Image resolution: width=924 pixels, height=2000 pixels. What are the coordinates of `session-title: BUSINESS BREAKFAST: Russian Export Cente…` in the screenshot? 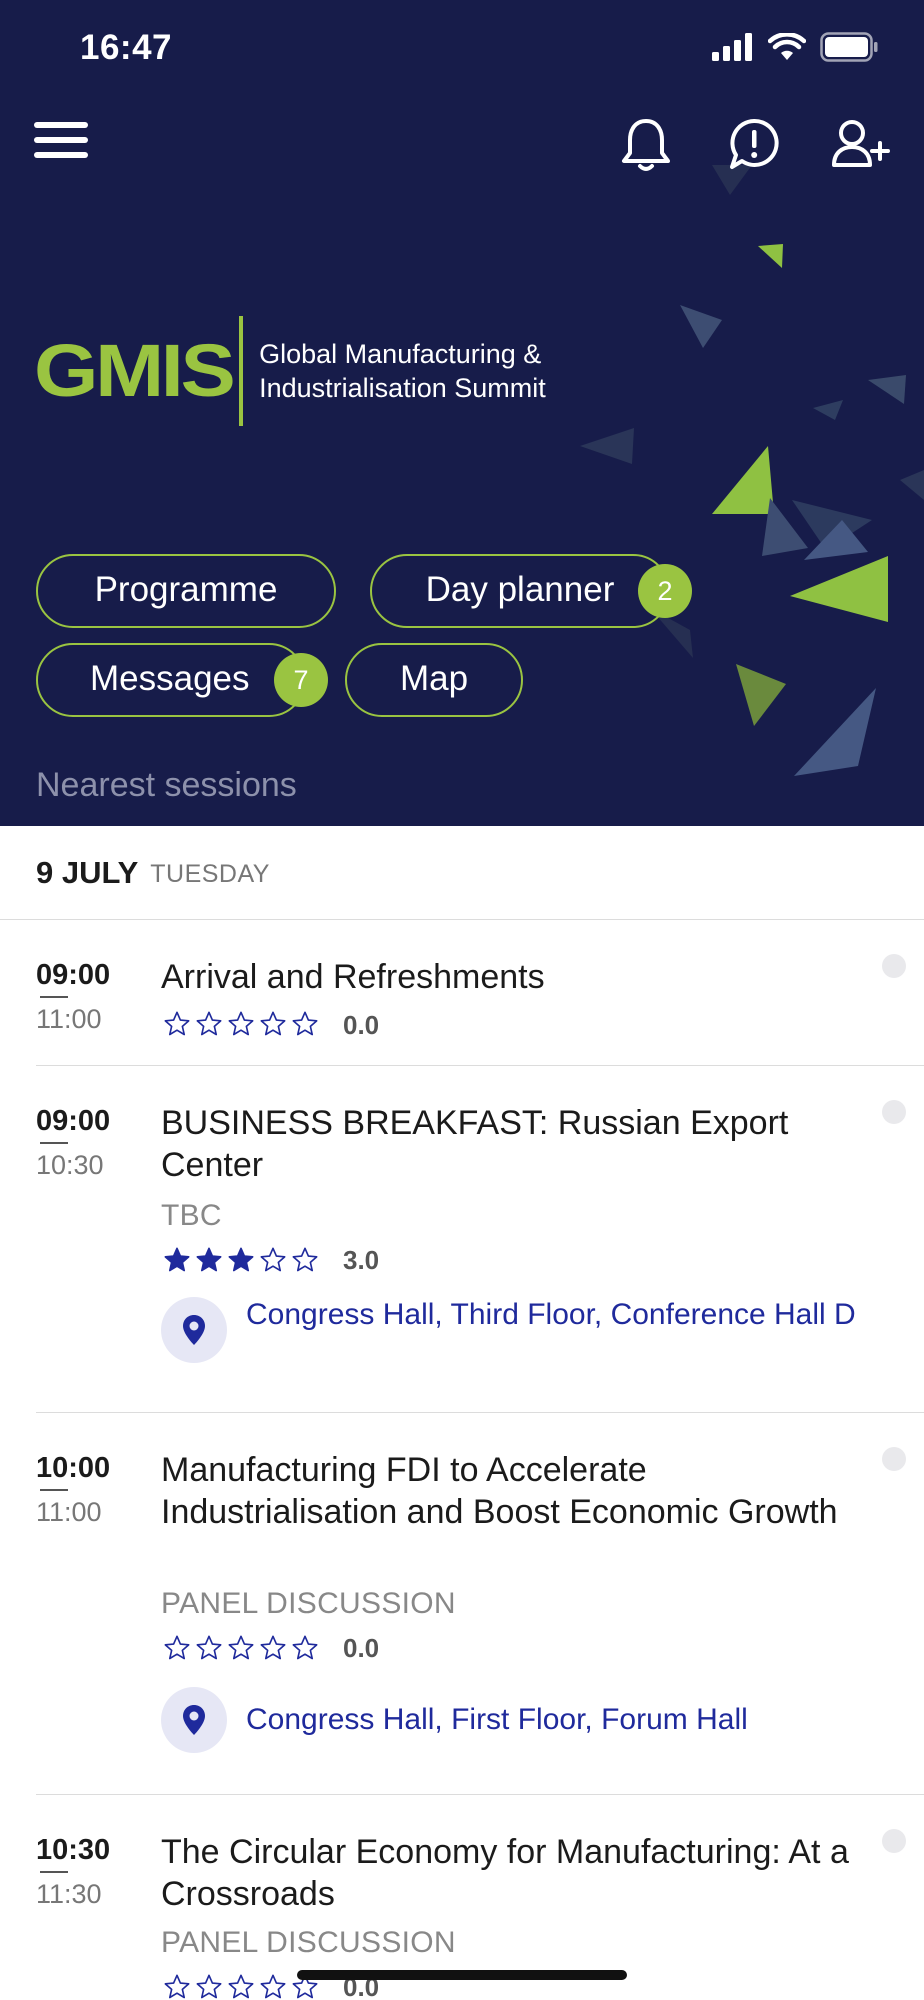 It's located at (475, 1144).